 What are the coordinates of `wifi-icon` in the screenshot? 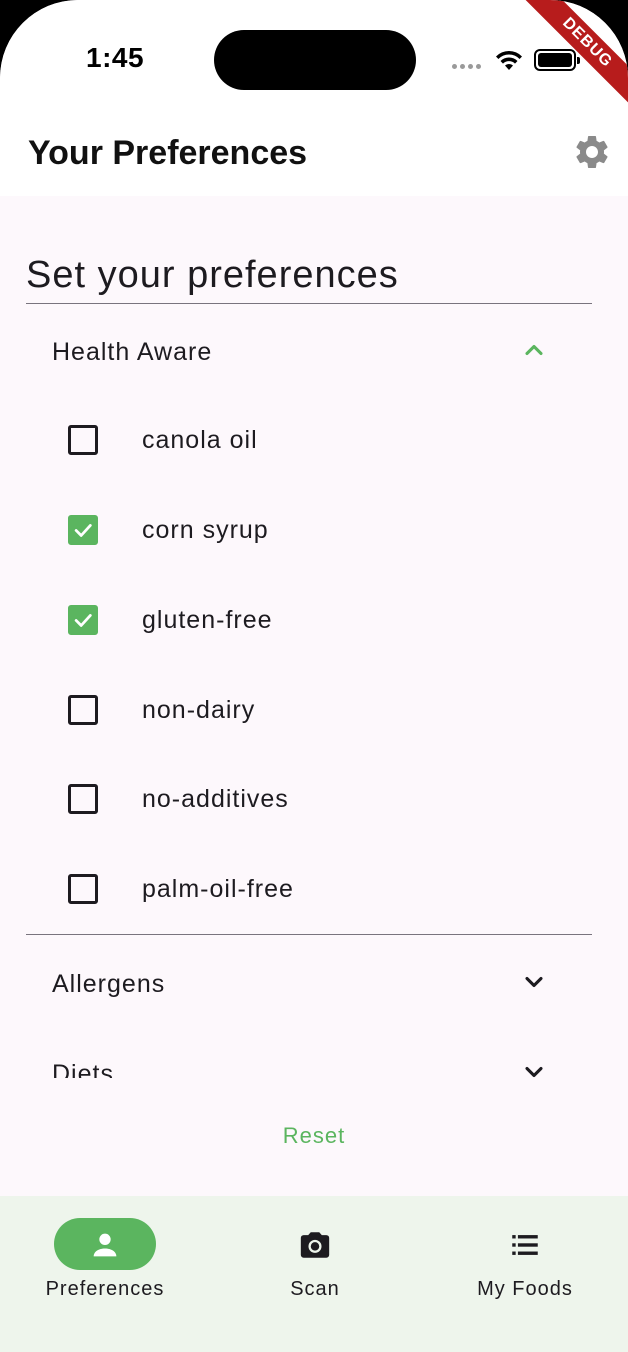 It's located at (509, 60).